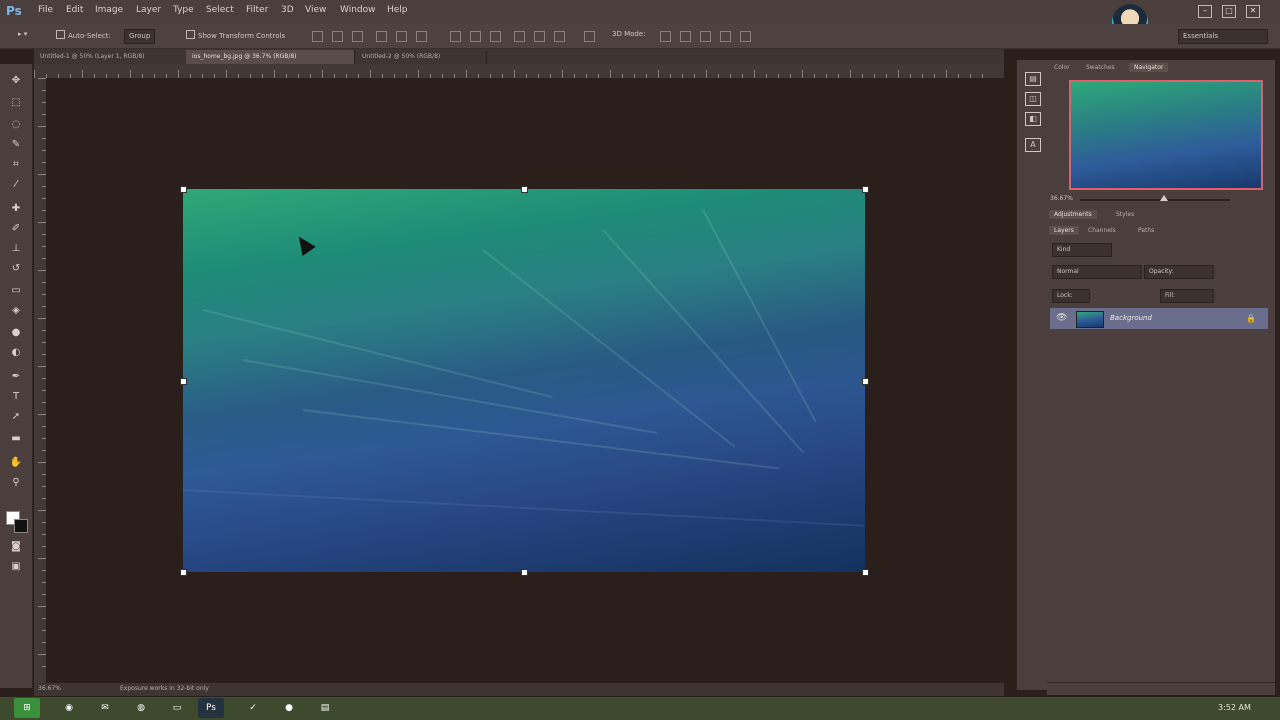 The height and width of the screenshot is (720, 1280). Describe the element at coordinates (519, 36) in the screenshot. I see `distribute-left-icon` at that location.